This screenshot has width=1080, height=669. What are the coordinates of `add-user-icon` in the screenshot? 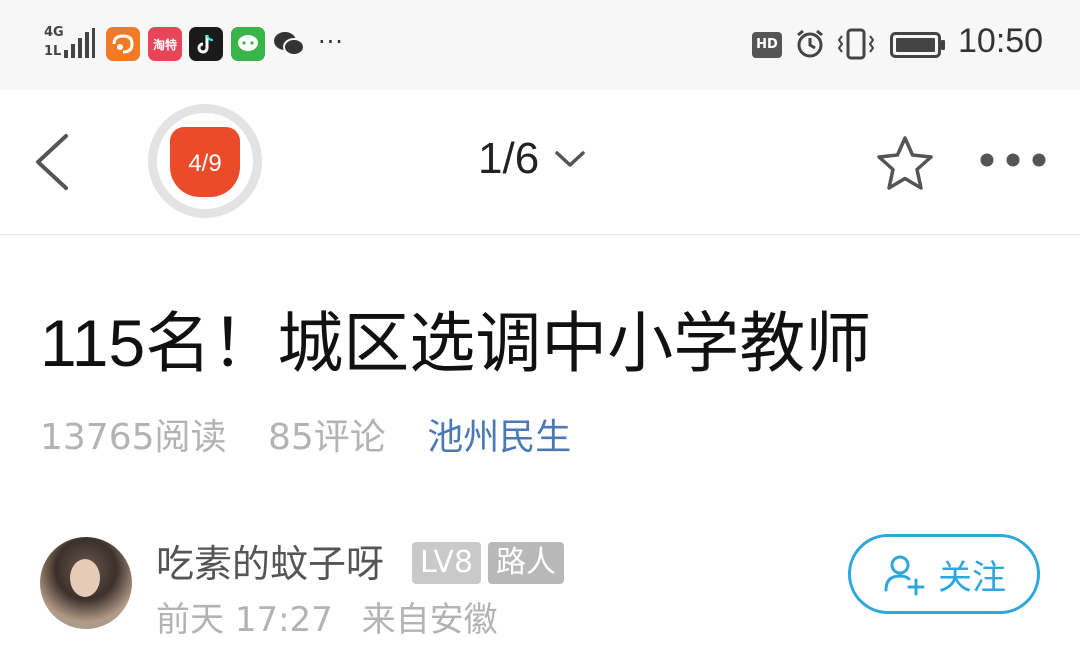 It's located at (904, 575).